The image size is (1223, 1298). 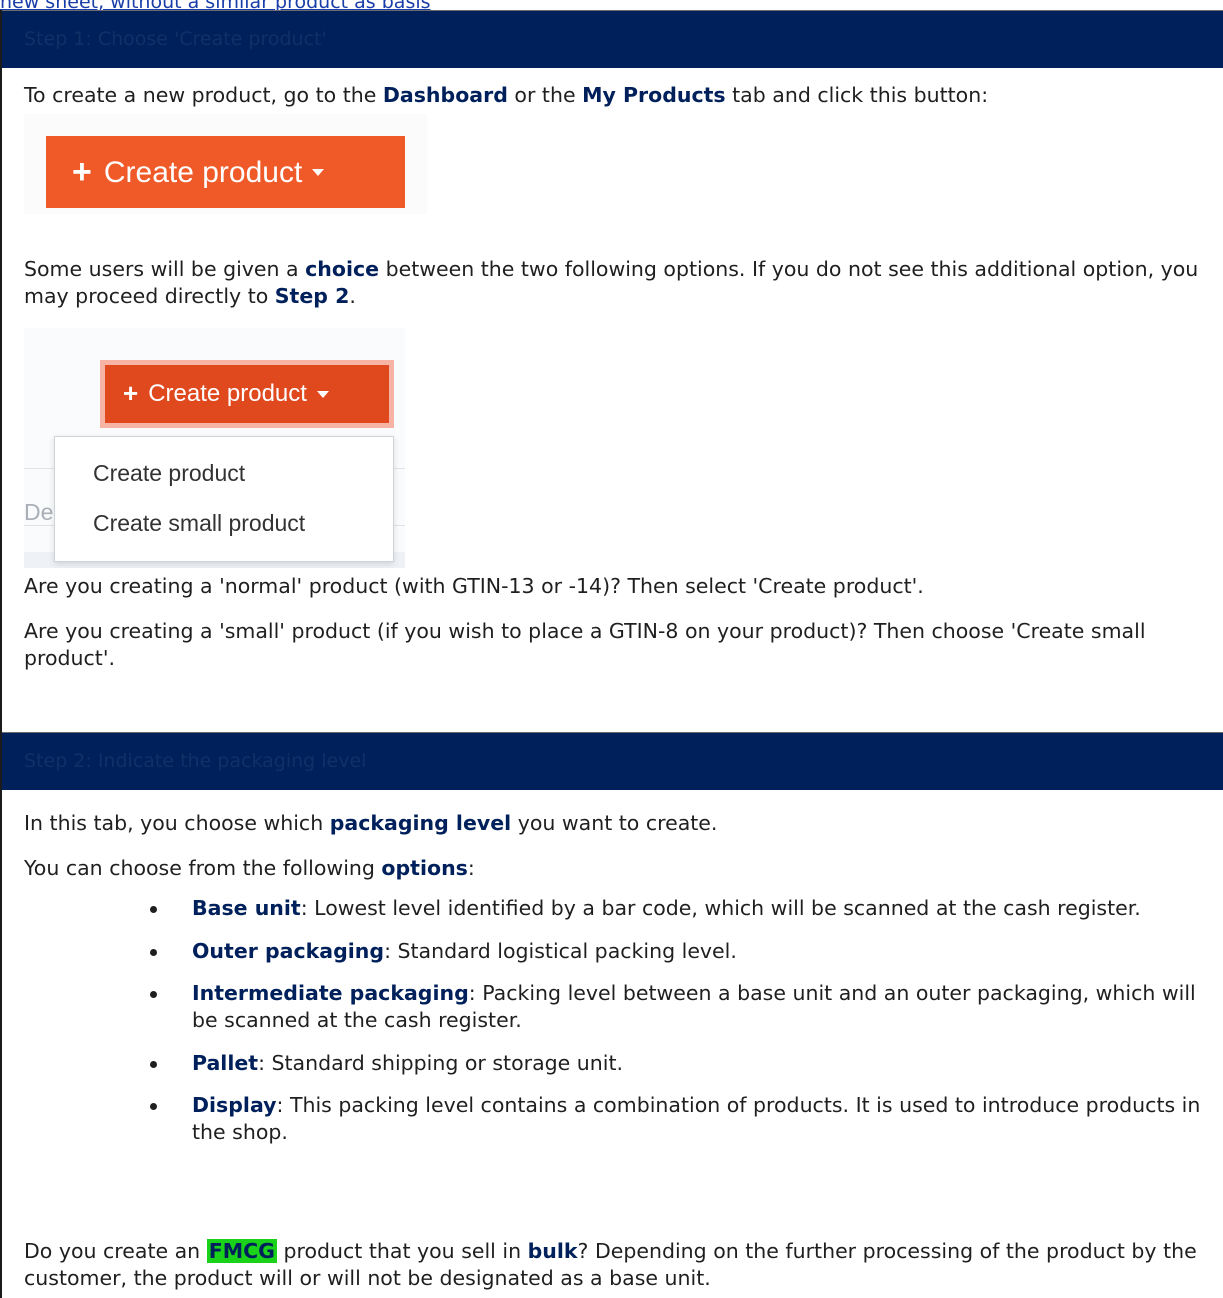 What do you see at coordinates (312, 295) in the screenshot?
I see `step2-term: Step 2` at bounding box center [312, 295].